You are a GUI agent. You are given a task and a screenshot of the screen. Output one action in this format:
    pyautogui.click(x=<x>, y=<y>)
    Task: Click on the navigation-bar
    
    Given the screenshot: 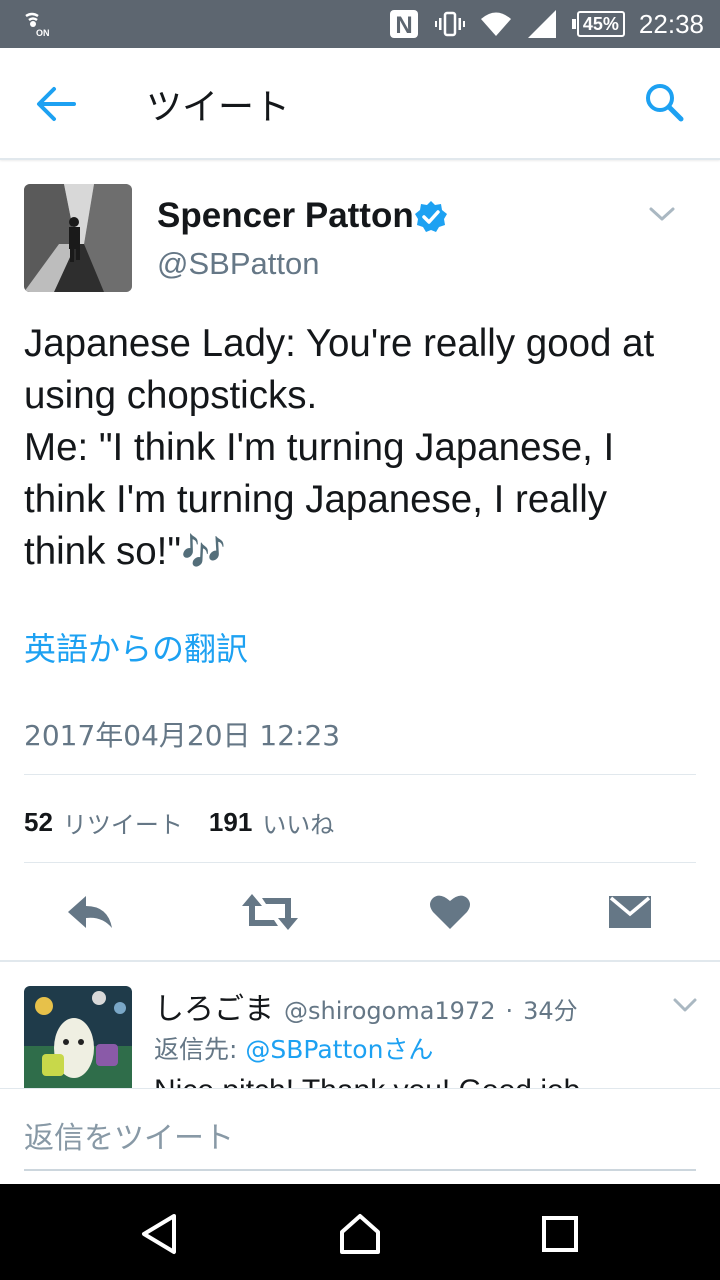 What is the action you would take?
    pyautogui.click(x=360, y=1232)
    